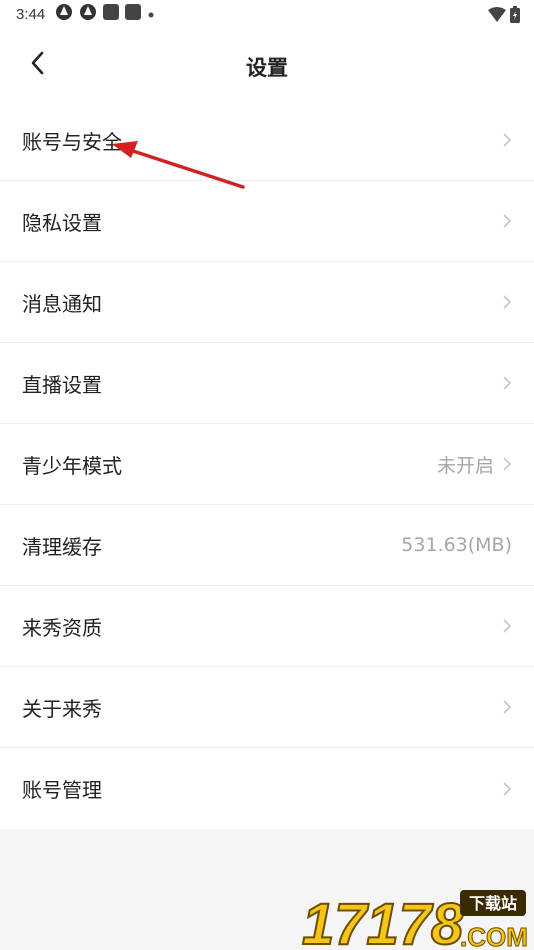 The height and width of the screenshot is (950, 534). Describe the element at coordinates (62, 546) in the screenshot. I see `settings-item-label: 清理缓存` at that location.